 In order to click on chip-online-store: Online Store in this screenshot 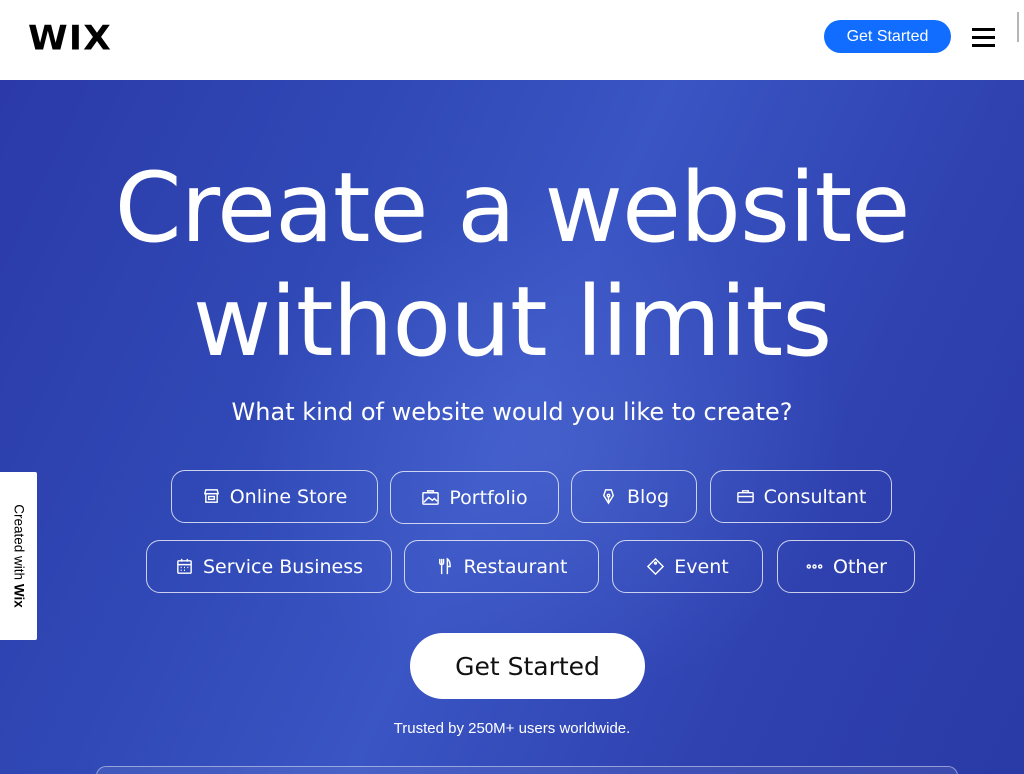, I will do `click(274, 496)`.